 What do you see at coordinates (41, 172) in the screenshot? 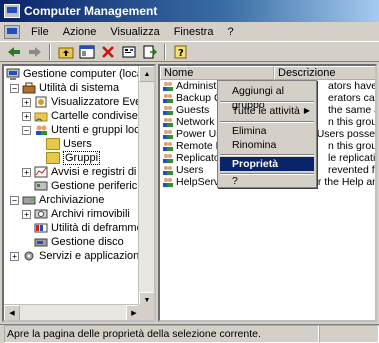
I see `performance-logs-icon` at bounding box center [41, 172].